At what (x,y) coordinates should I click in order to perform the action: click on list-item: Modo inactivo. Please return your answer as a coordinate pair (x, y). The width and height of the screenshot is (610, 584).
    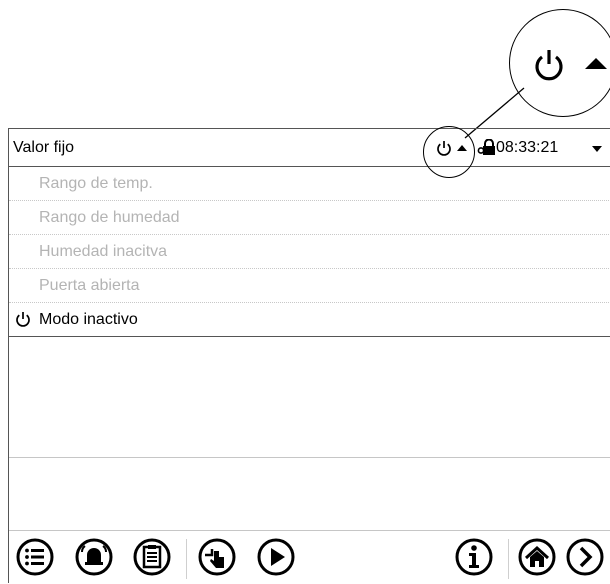
    Looking at the image, I should click on (309, 320).